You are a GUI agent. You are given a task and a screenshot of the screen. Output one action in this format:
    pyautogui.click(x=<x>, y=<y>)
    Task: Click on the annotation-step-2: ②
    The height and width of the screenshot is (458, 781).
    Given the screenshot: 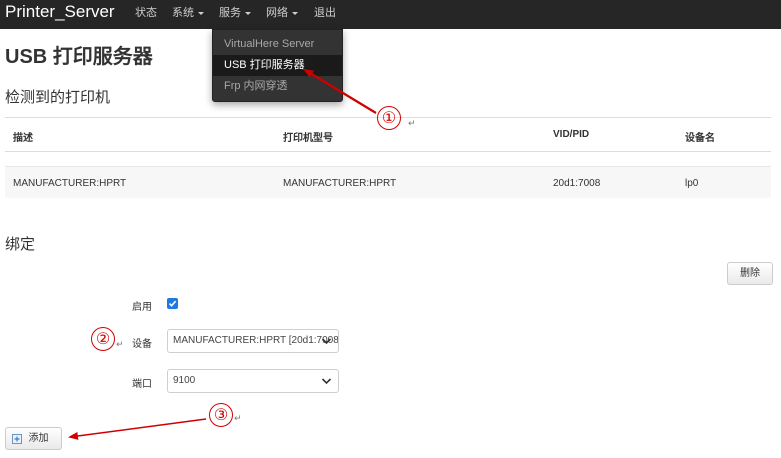 What is the action you would take?
    pyautogui.click(x=103, y=339)
    